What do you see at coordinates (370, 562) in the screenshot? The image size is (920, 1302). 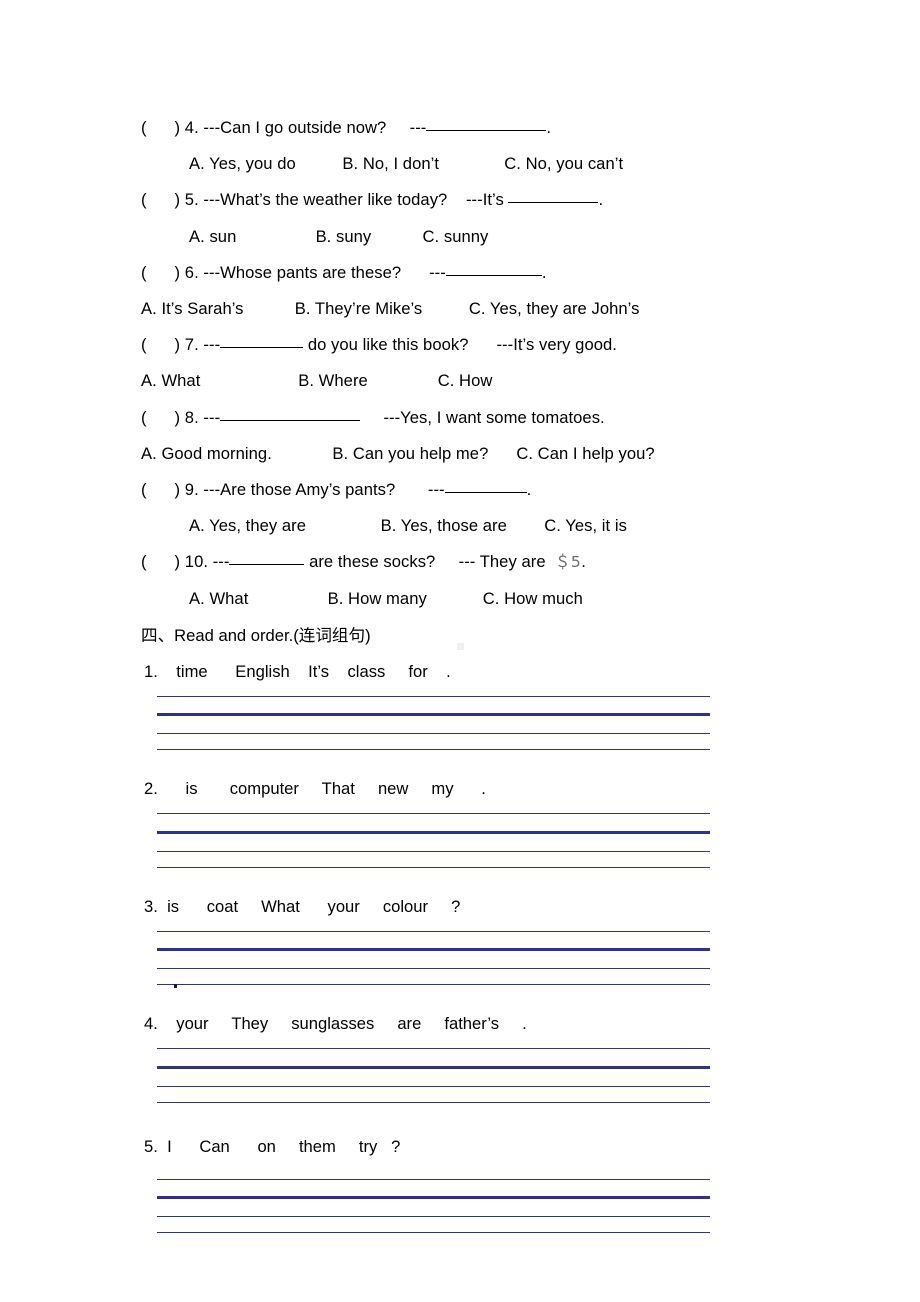 I see `question-prompt-tail: are these socks?` at bounding box center [370, 562].